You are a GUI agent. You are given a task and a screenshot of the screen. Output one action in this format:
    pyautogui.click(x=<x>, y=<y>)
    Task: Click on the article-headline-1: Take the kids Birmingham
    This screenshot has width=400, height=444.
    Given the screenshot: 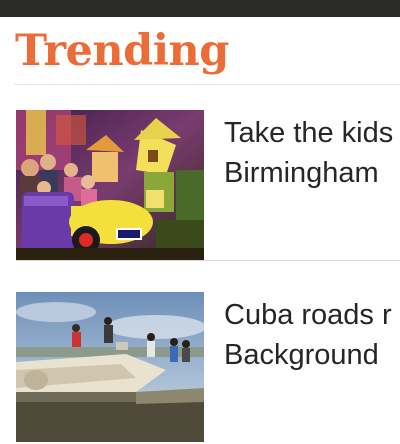 What is the action you would take?
    pyautogui.click(x=312, y=153)
    